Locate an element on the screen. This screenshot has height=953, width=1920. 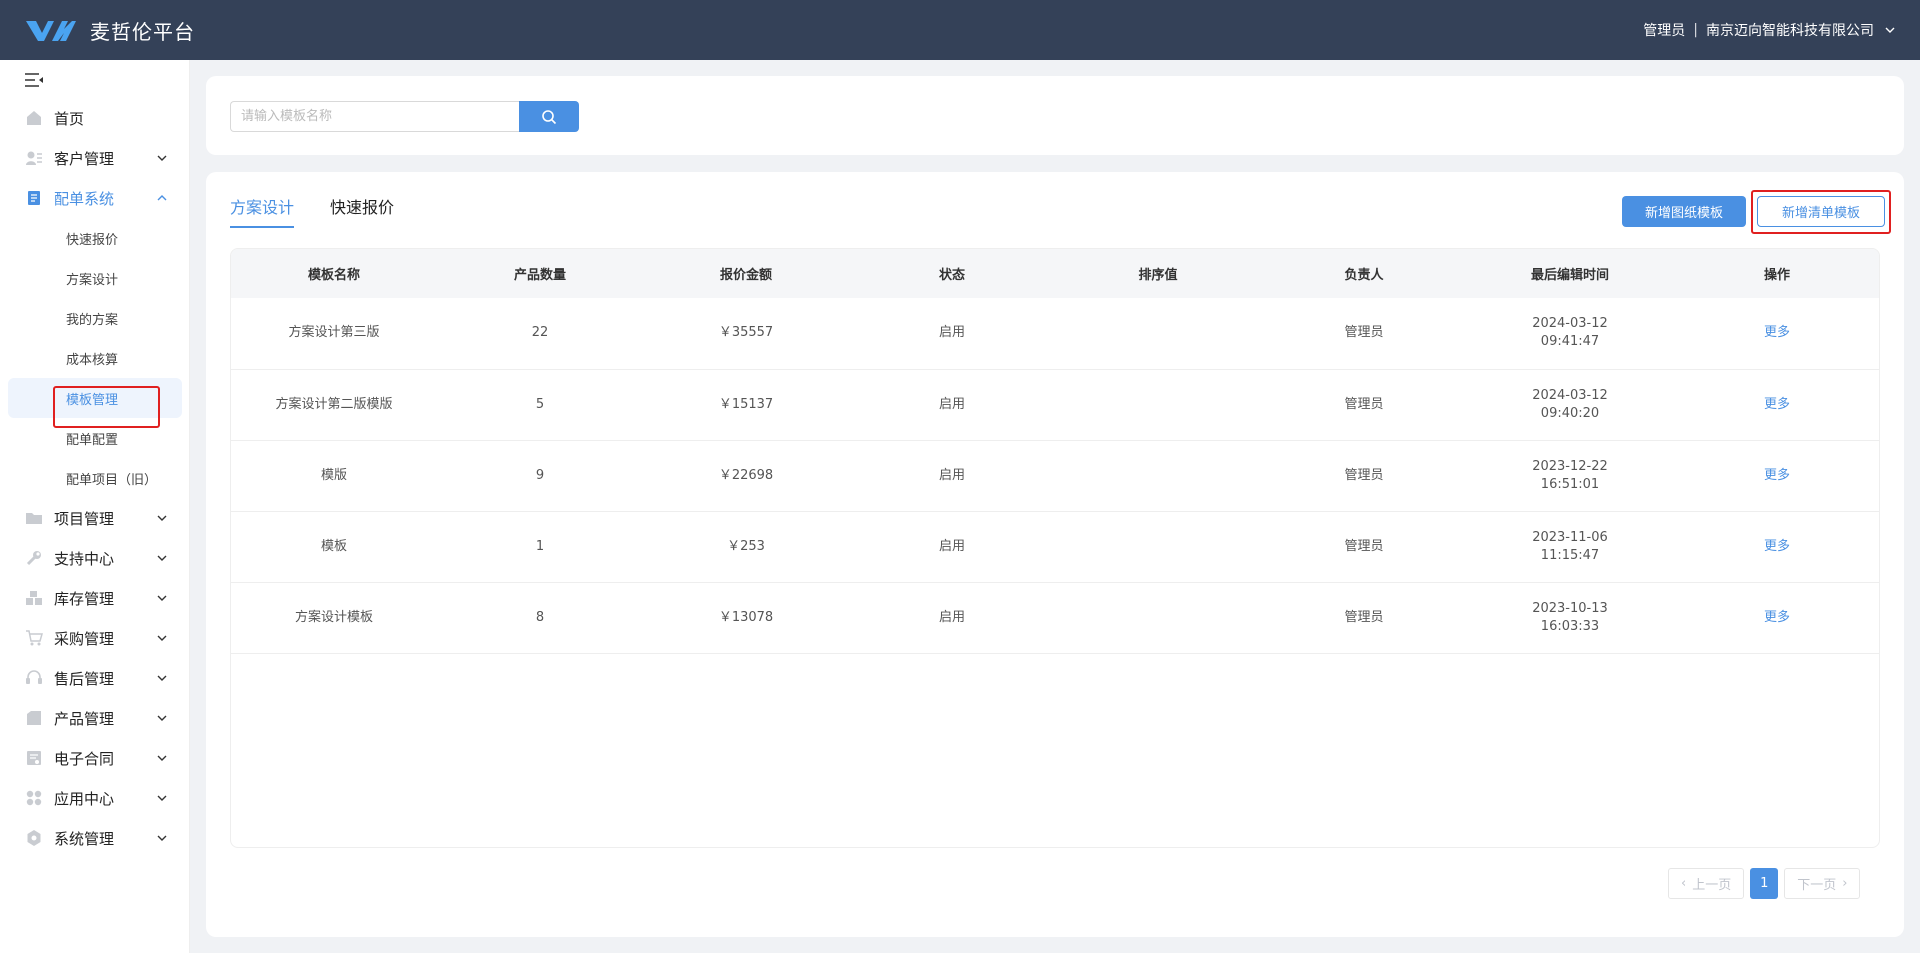
wrench-icon is located at coordinates (34, 558).